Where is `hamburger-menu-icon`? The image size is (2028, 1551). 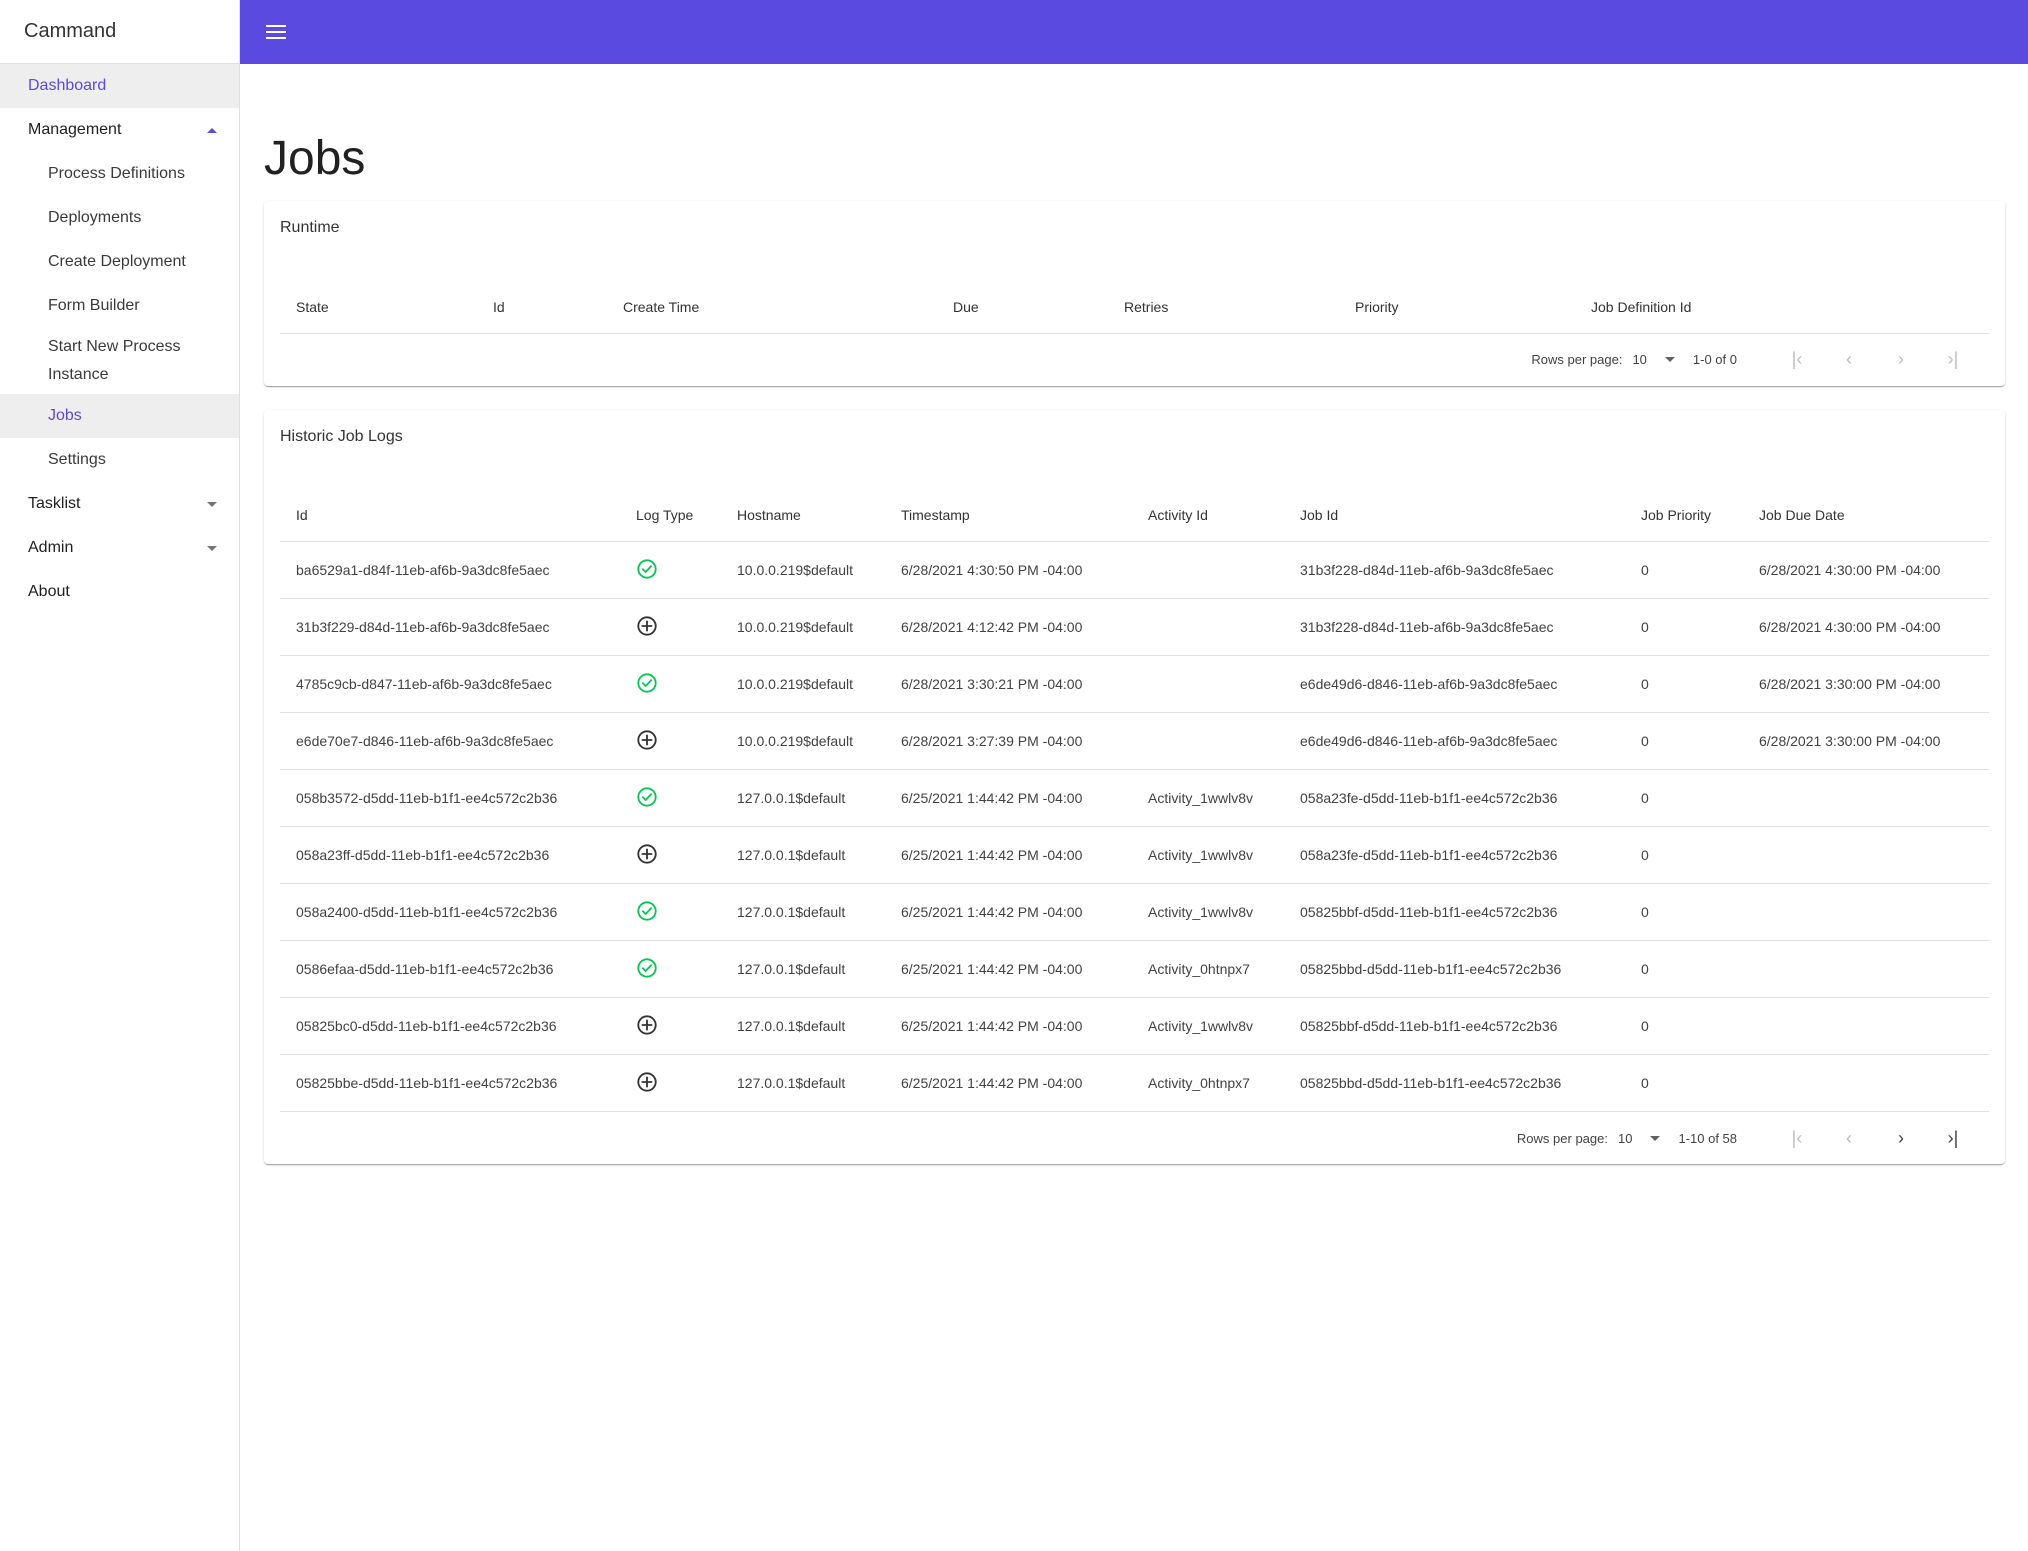 hamburger-menu-icon is located at coordinates (276, 32).